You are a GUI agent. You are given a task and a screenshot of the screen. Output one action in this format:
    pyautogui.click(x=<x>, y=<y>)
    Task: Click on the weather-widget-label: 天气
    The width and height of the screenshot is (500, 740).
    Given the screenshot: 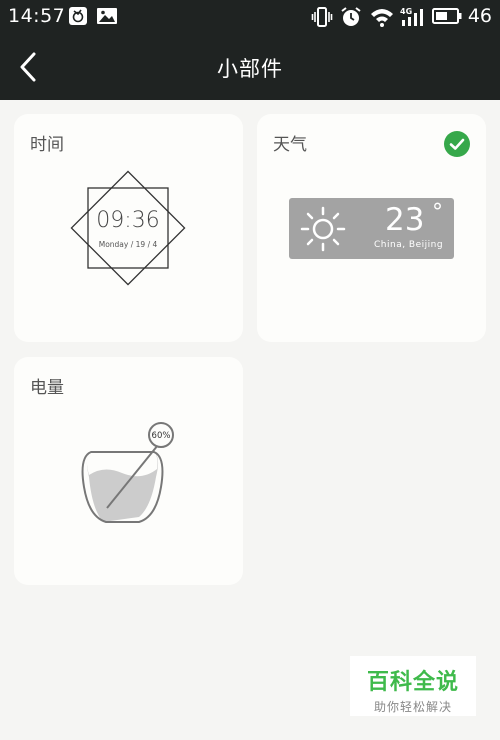 What is the action you would take?
    pyautogui.click(x=290, y=145)
    